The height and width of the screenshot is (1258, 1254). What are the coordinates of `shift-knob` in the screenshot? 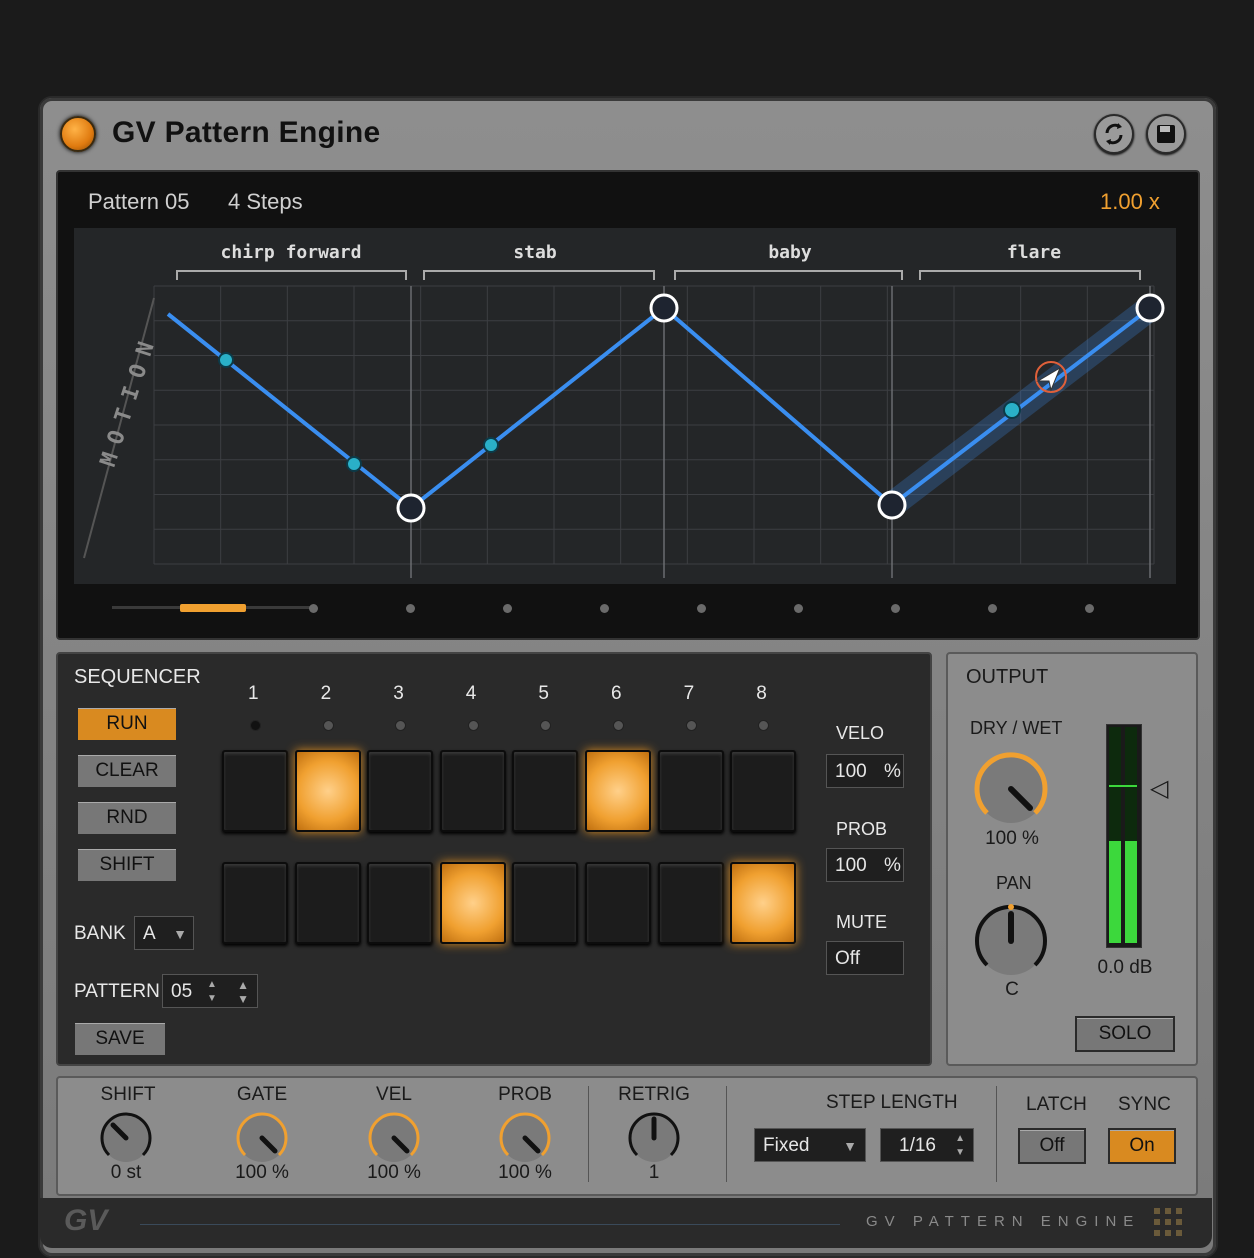 It's located at (126, 1137).